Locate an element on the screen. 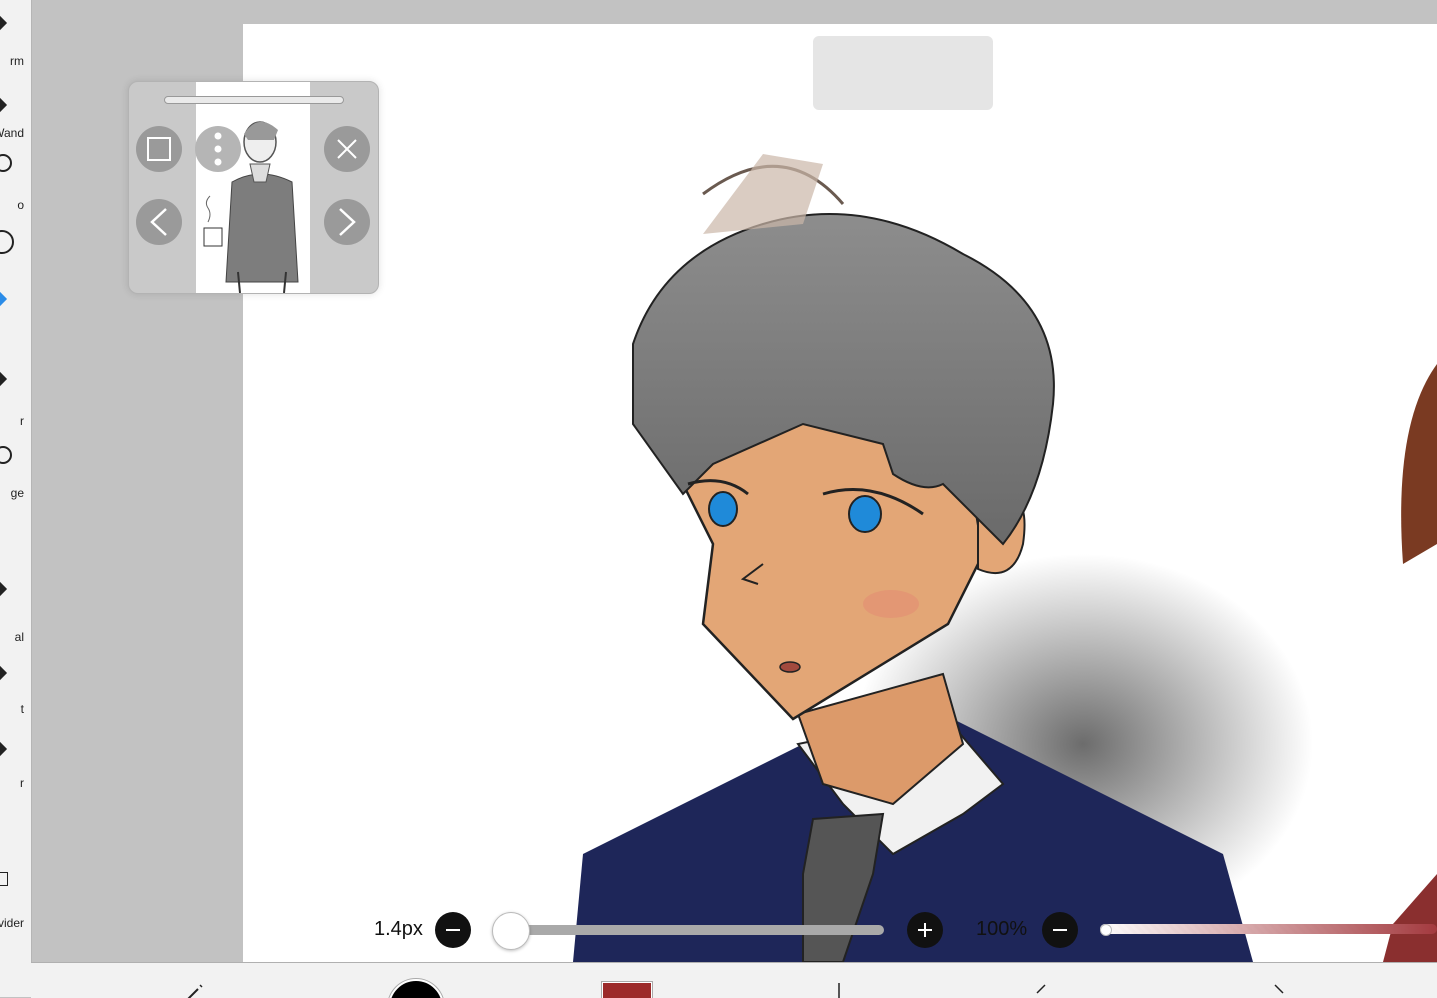 This screenshot has width=1437, height=998. tool-lasso: o is located at coordinates (15, 181).